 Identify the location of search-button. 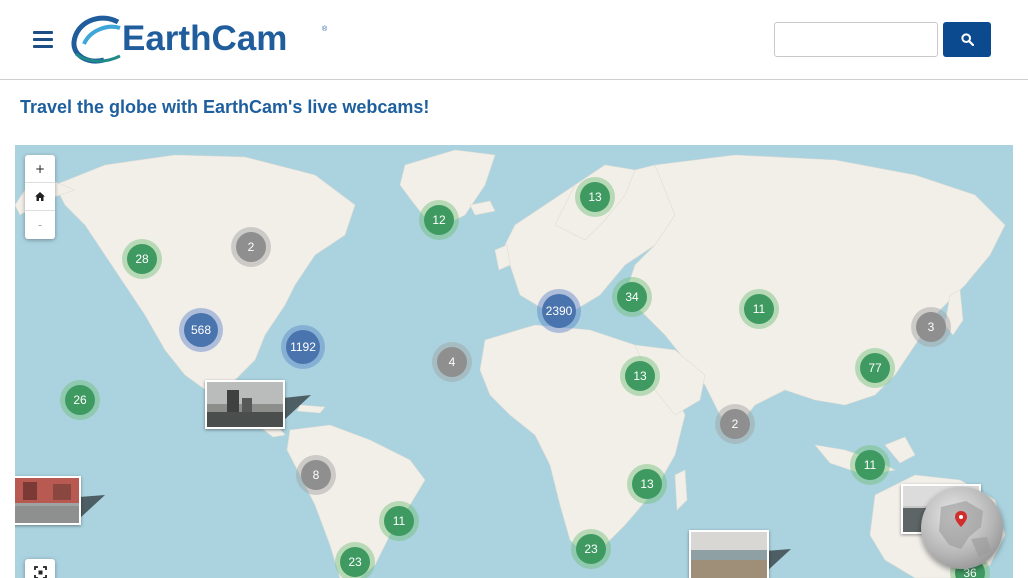
(967, 39).